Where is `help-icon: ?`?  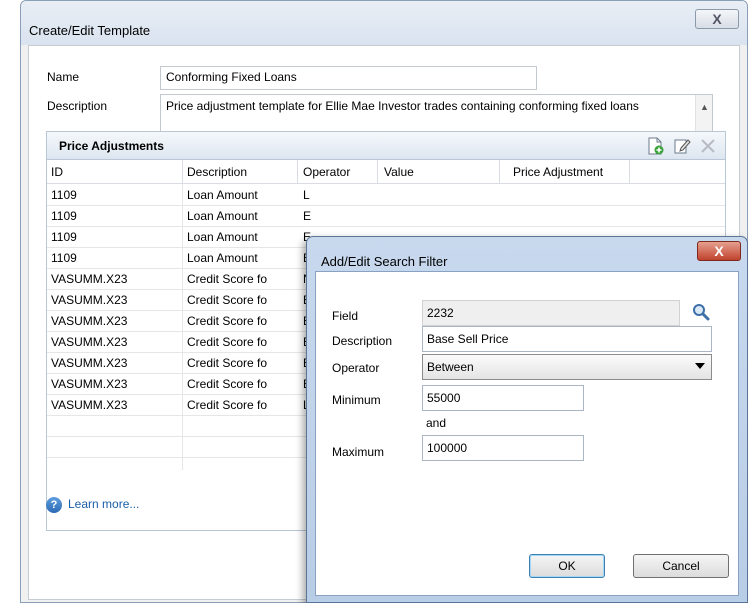 help-icon: ? is located at coordinates (54, 505).